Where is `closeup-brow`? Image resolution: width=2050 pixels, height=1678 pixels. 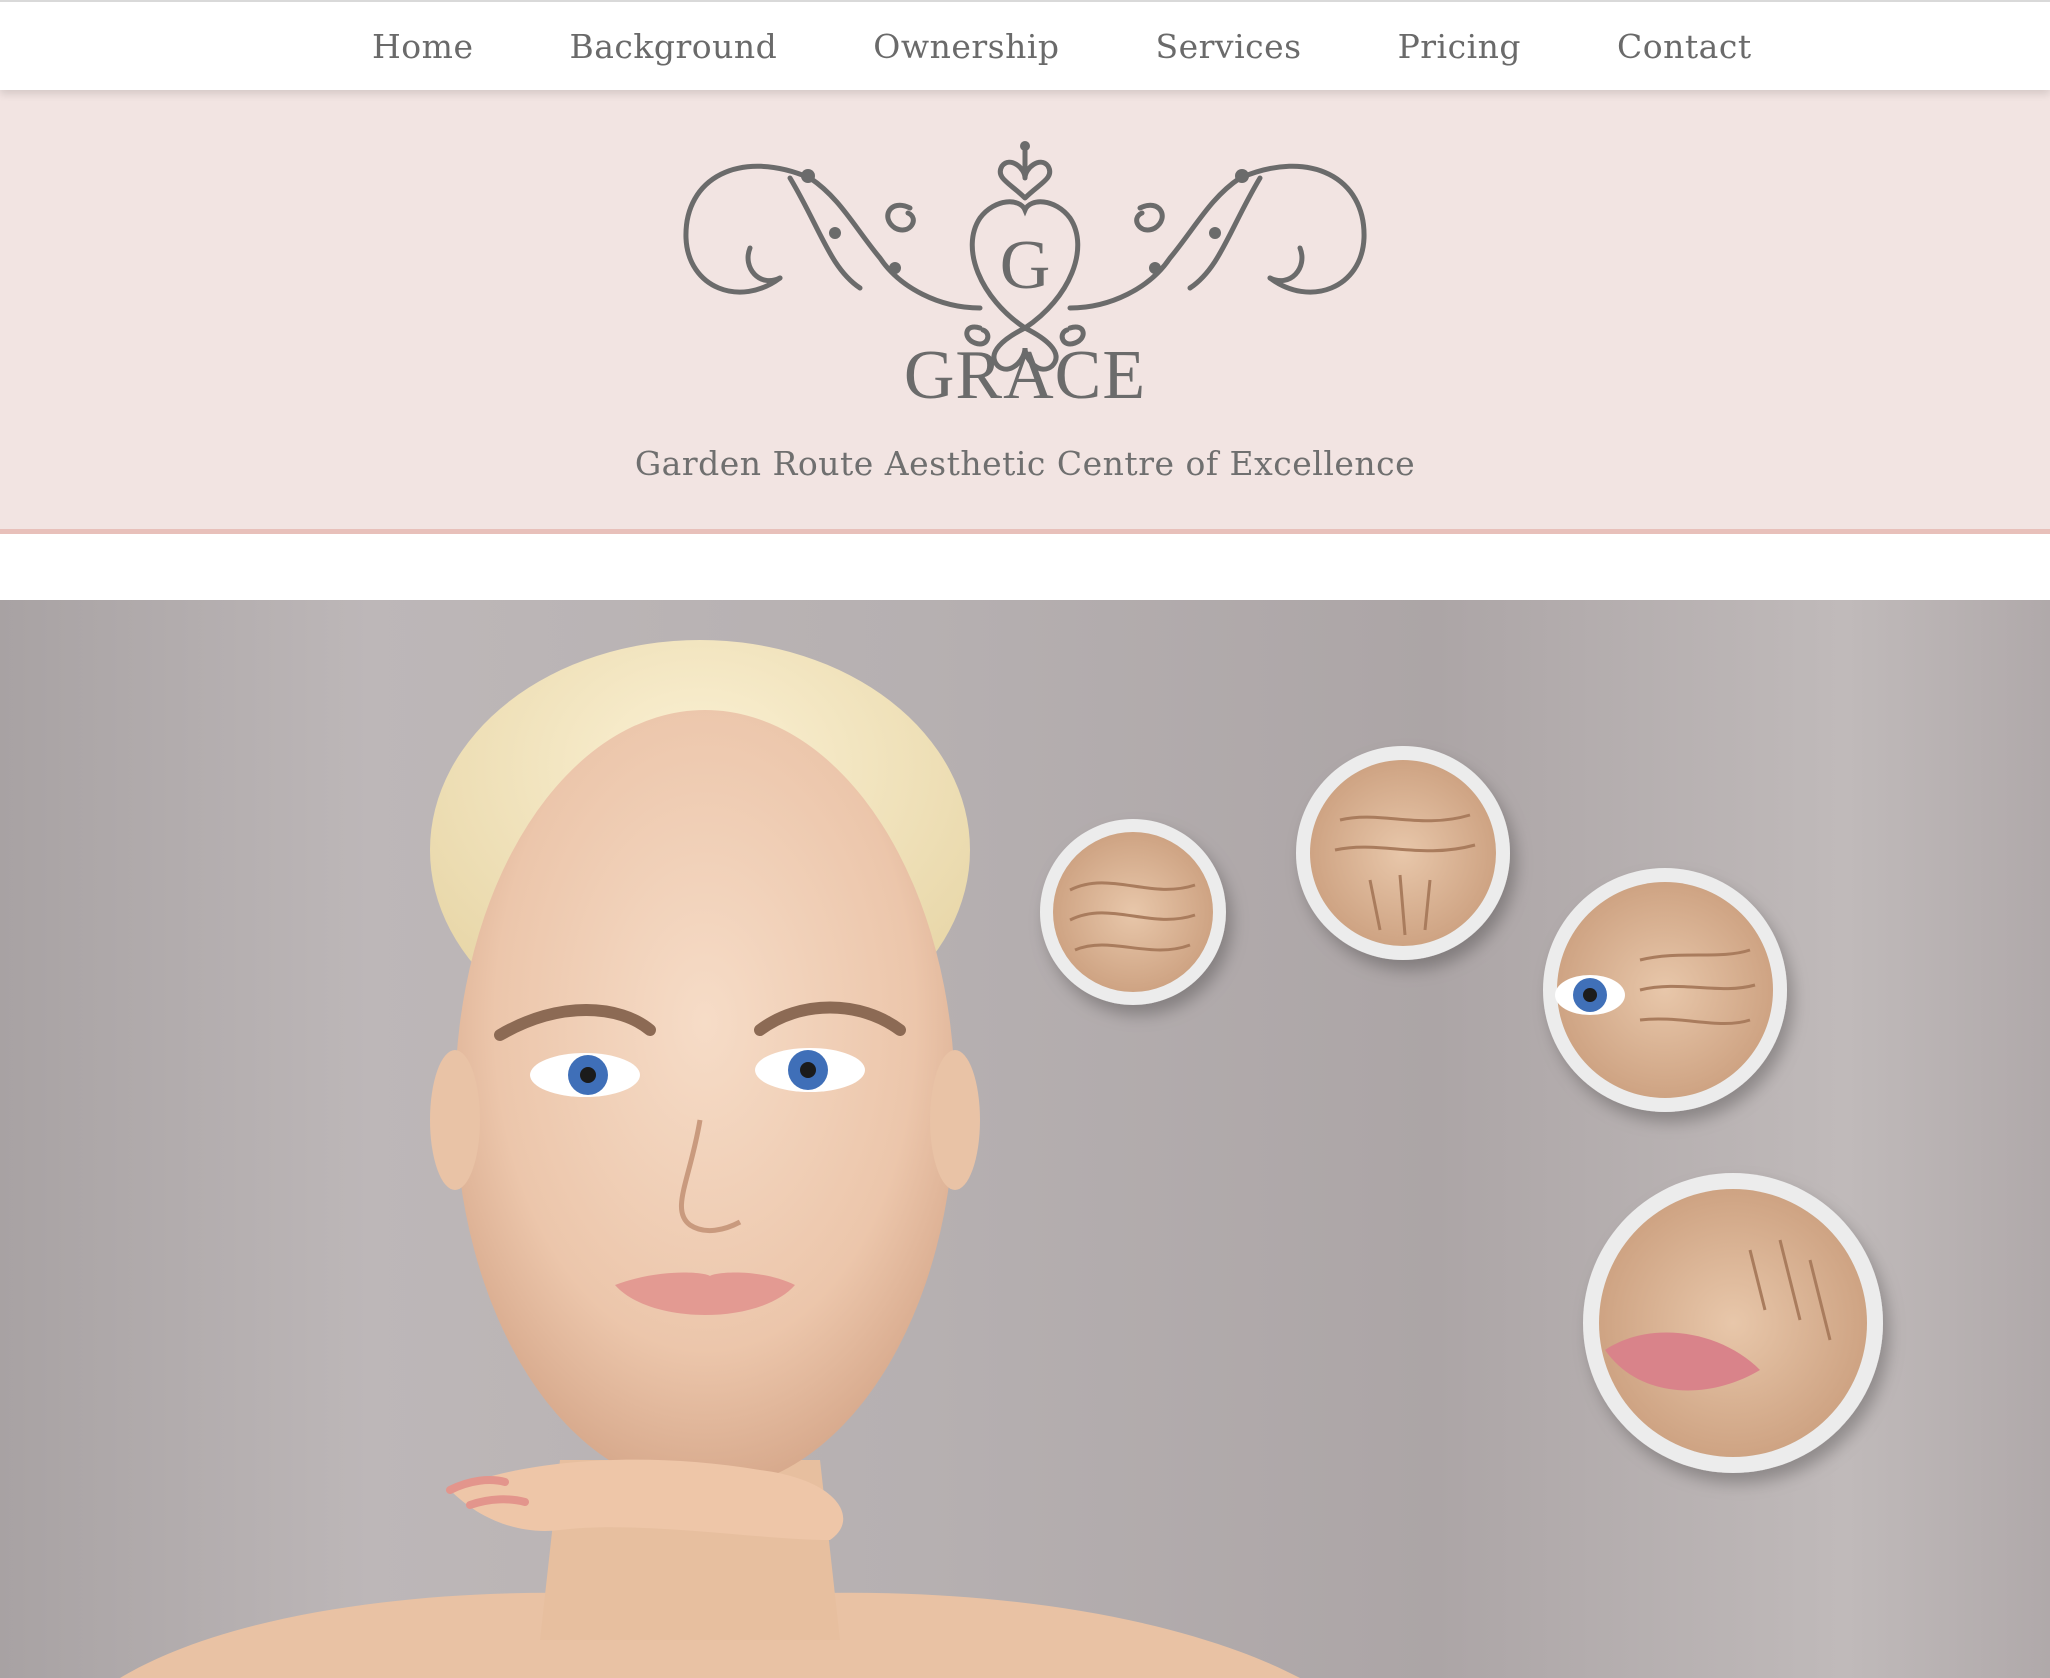 closeup-brow is located at coordinates (1403, 853).